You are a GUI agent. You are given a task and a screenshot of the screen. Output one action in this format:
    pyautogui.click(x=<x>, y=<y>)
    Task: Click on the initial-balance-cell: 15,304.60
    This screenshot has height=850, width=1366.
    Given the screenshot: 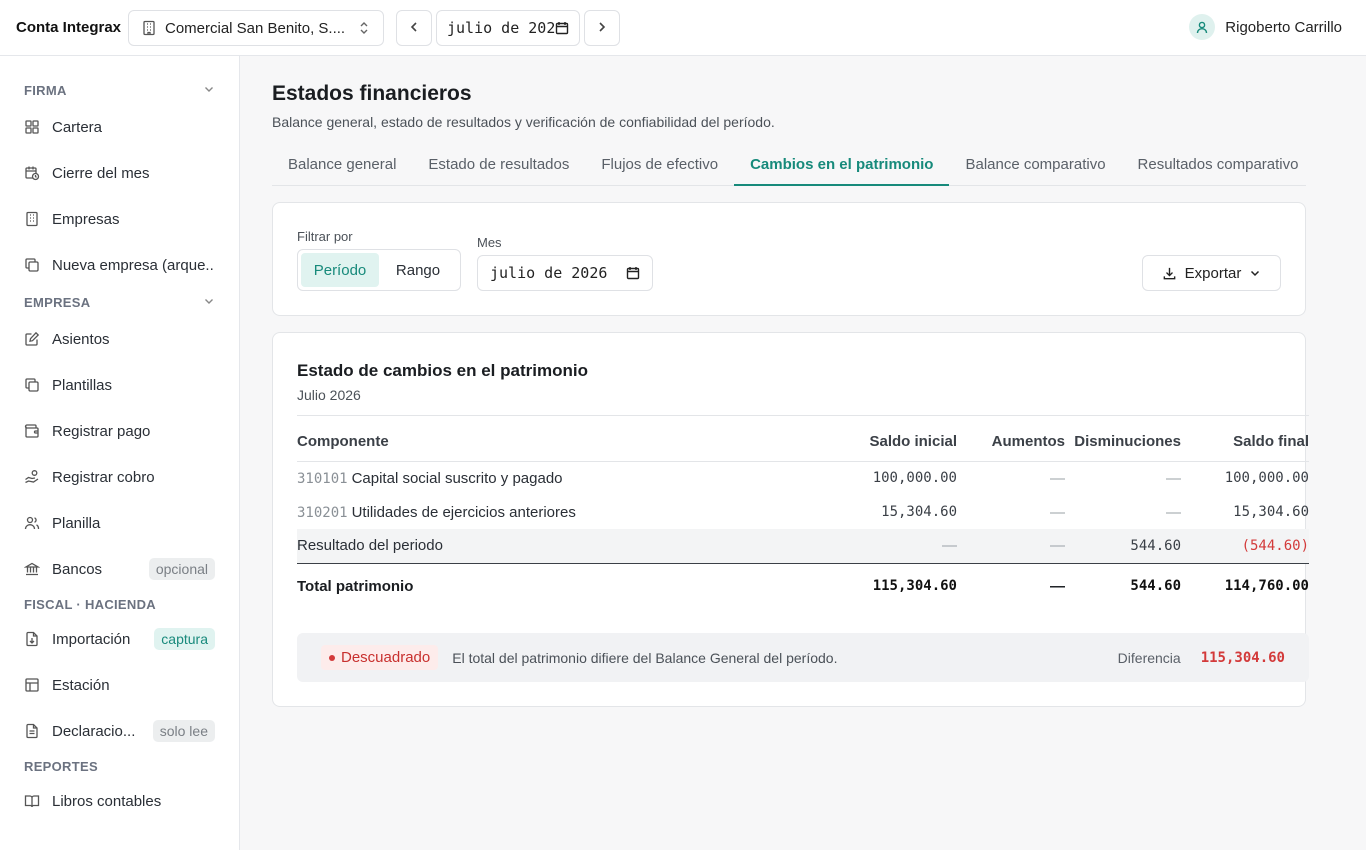 What is the action you would take?
    pyautogui.click(x=919, y=512)
    